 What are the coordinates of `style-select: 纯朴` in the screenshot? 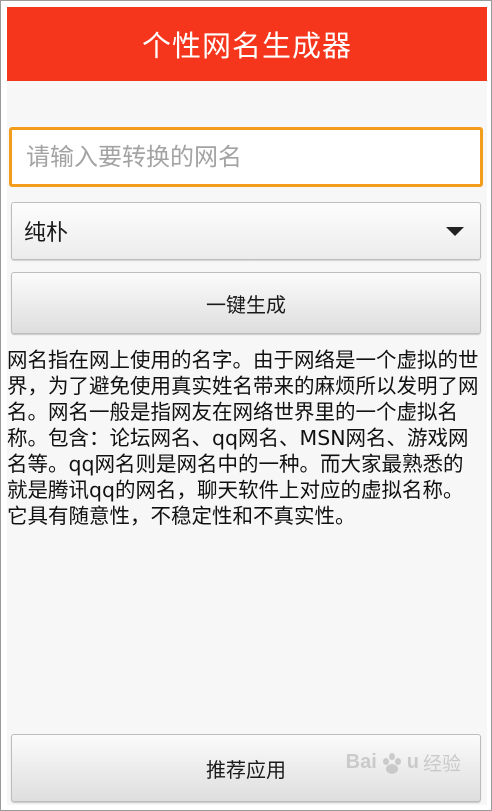 It's located at (246, 231).